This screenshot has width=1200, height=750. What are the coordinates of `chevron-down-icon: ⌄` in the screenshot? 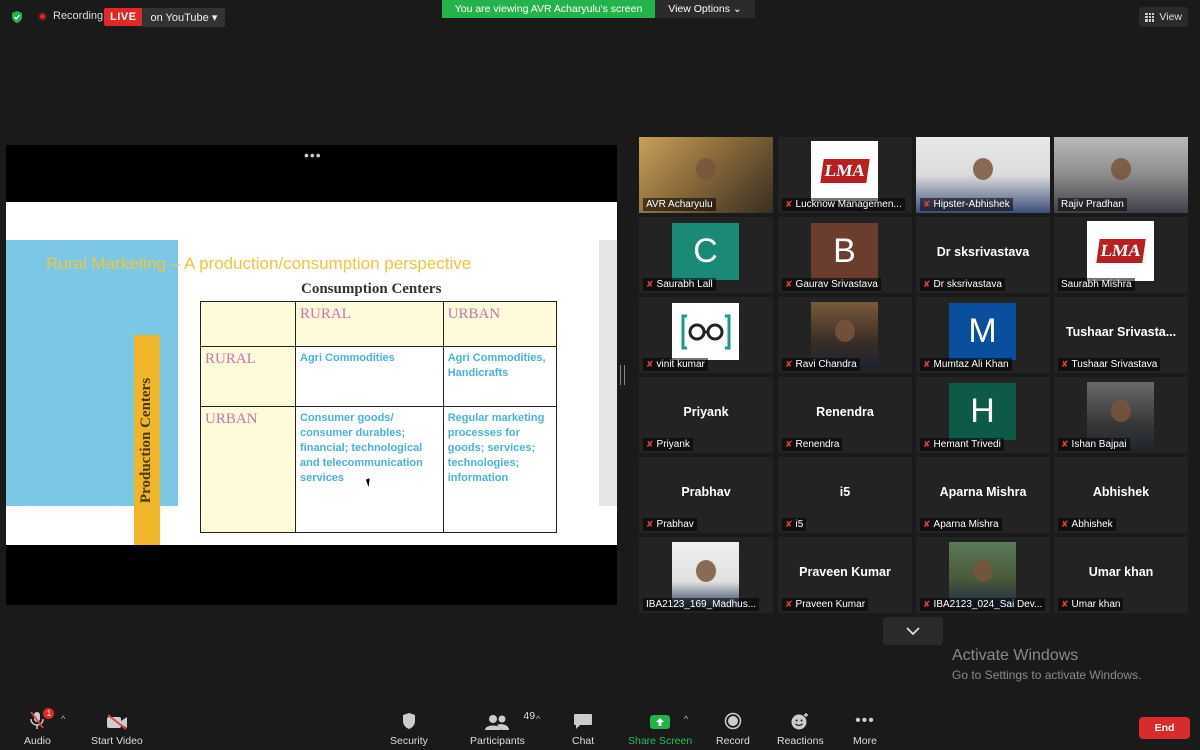 It's located at (737, 9).